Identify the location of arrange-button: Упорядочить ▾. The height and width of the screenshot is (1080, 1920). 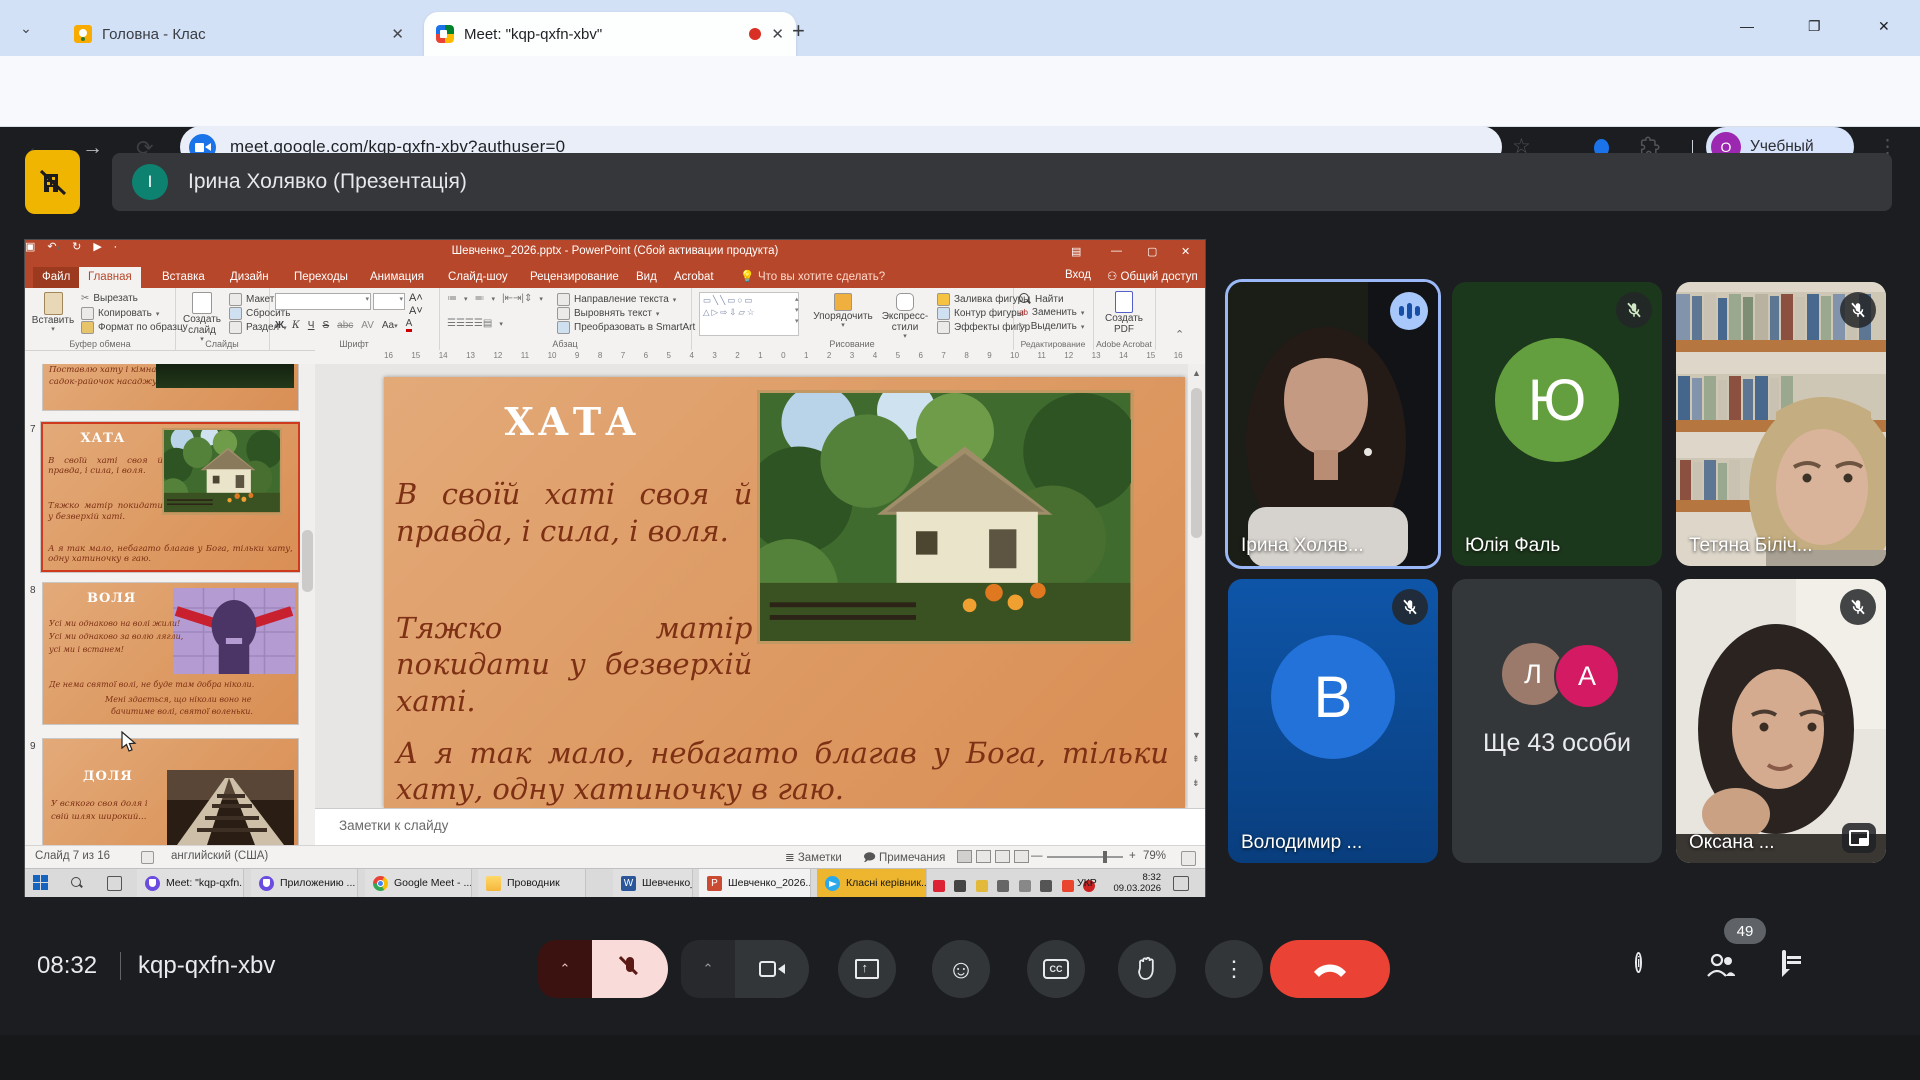
(843, 311).